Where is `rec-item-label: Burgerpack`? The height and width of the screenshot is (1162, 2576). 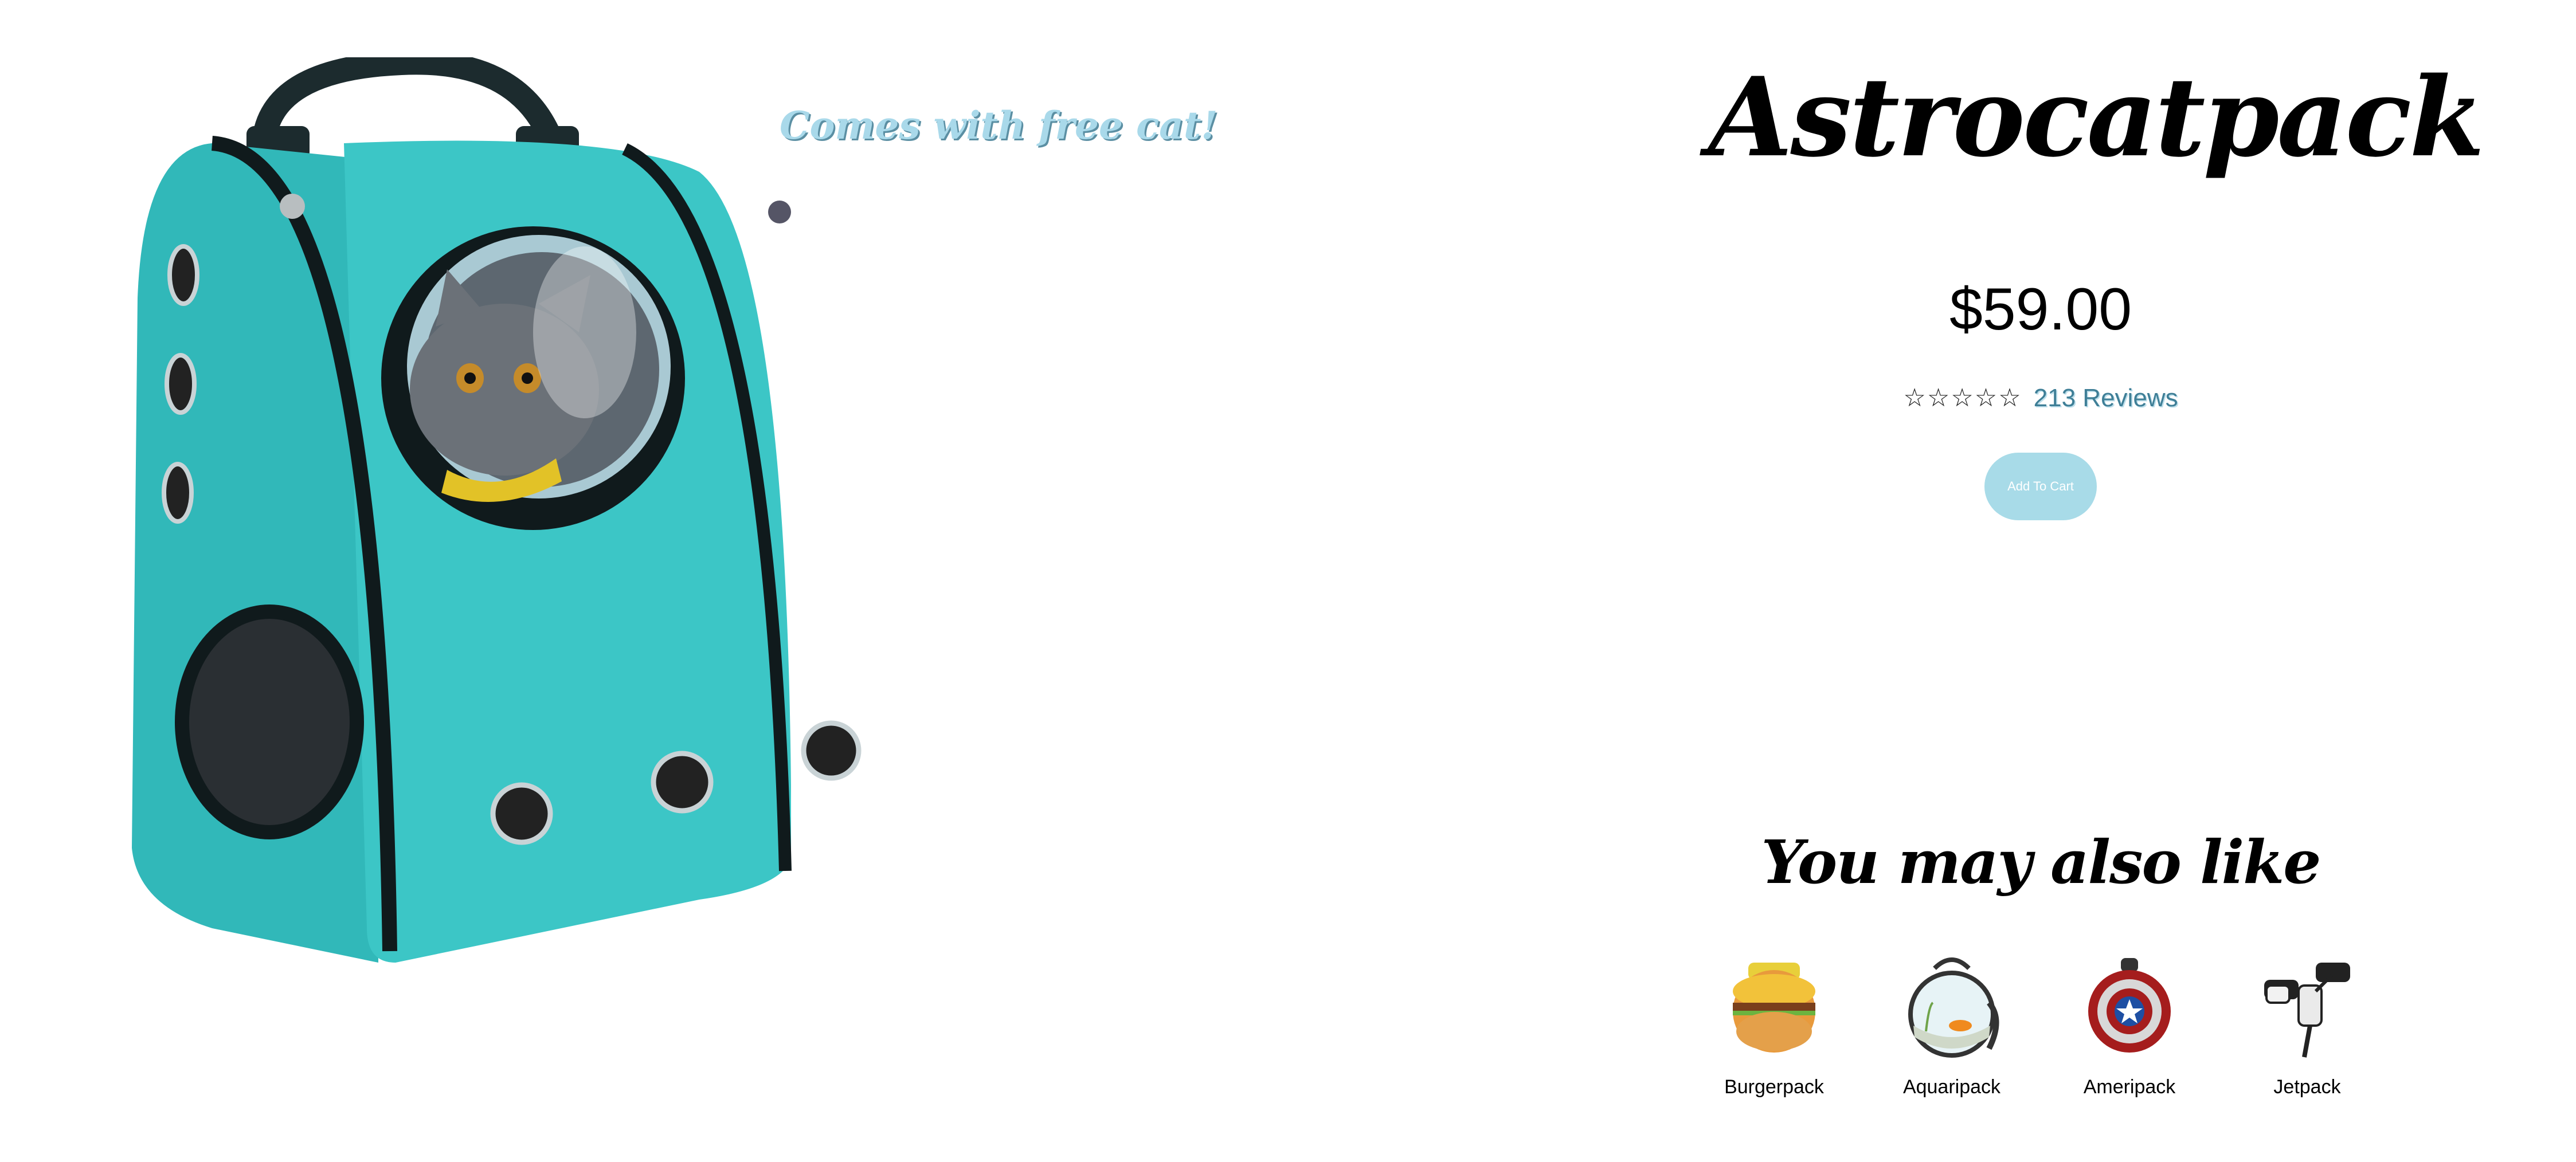
rec-item-label: Burgerpack is located at coordinates (1774, 1087).